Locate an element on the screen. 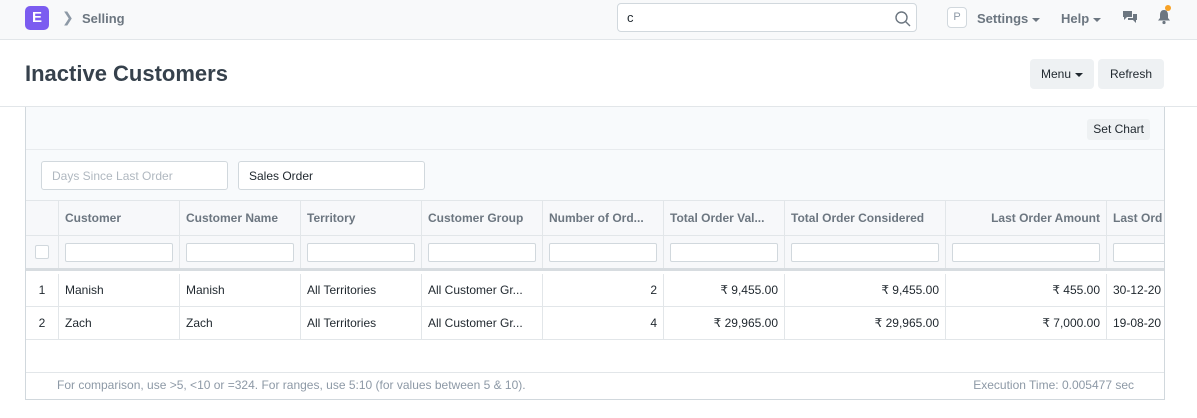 The width and height of the screenshot is (1197, 418). total-order-considered-cell: ₹ 29,965.00 is located at coordinates (865, 323).